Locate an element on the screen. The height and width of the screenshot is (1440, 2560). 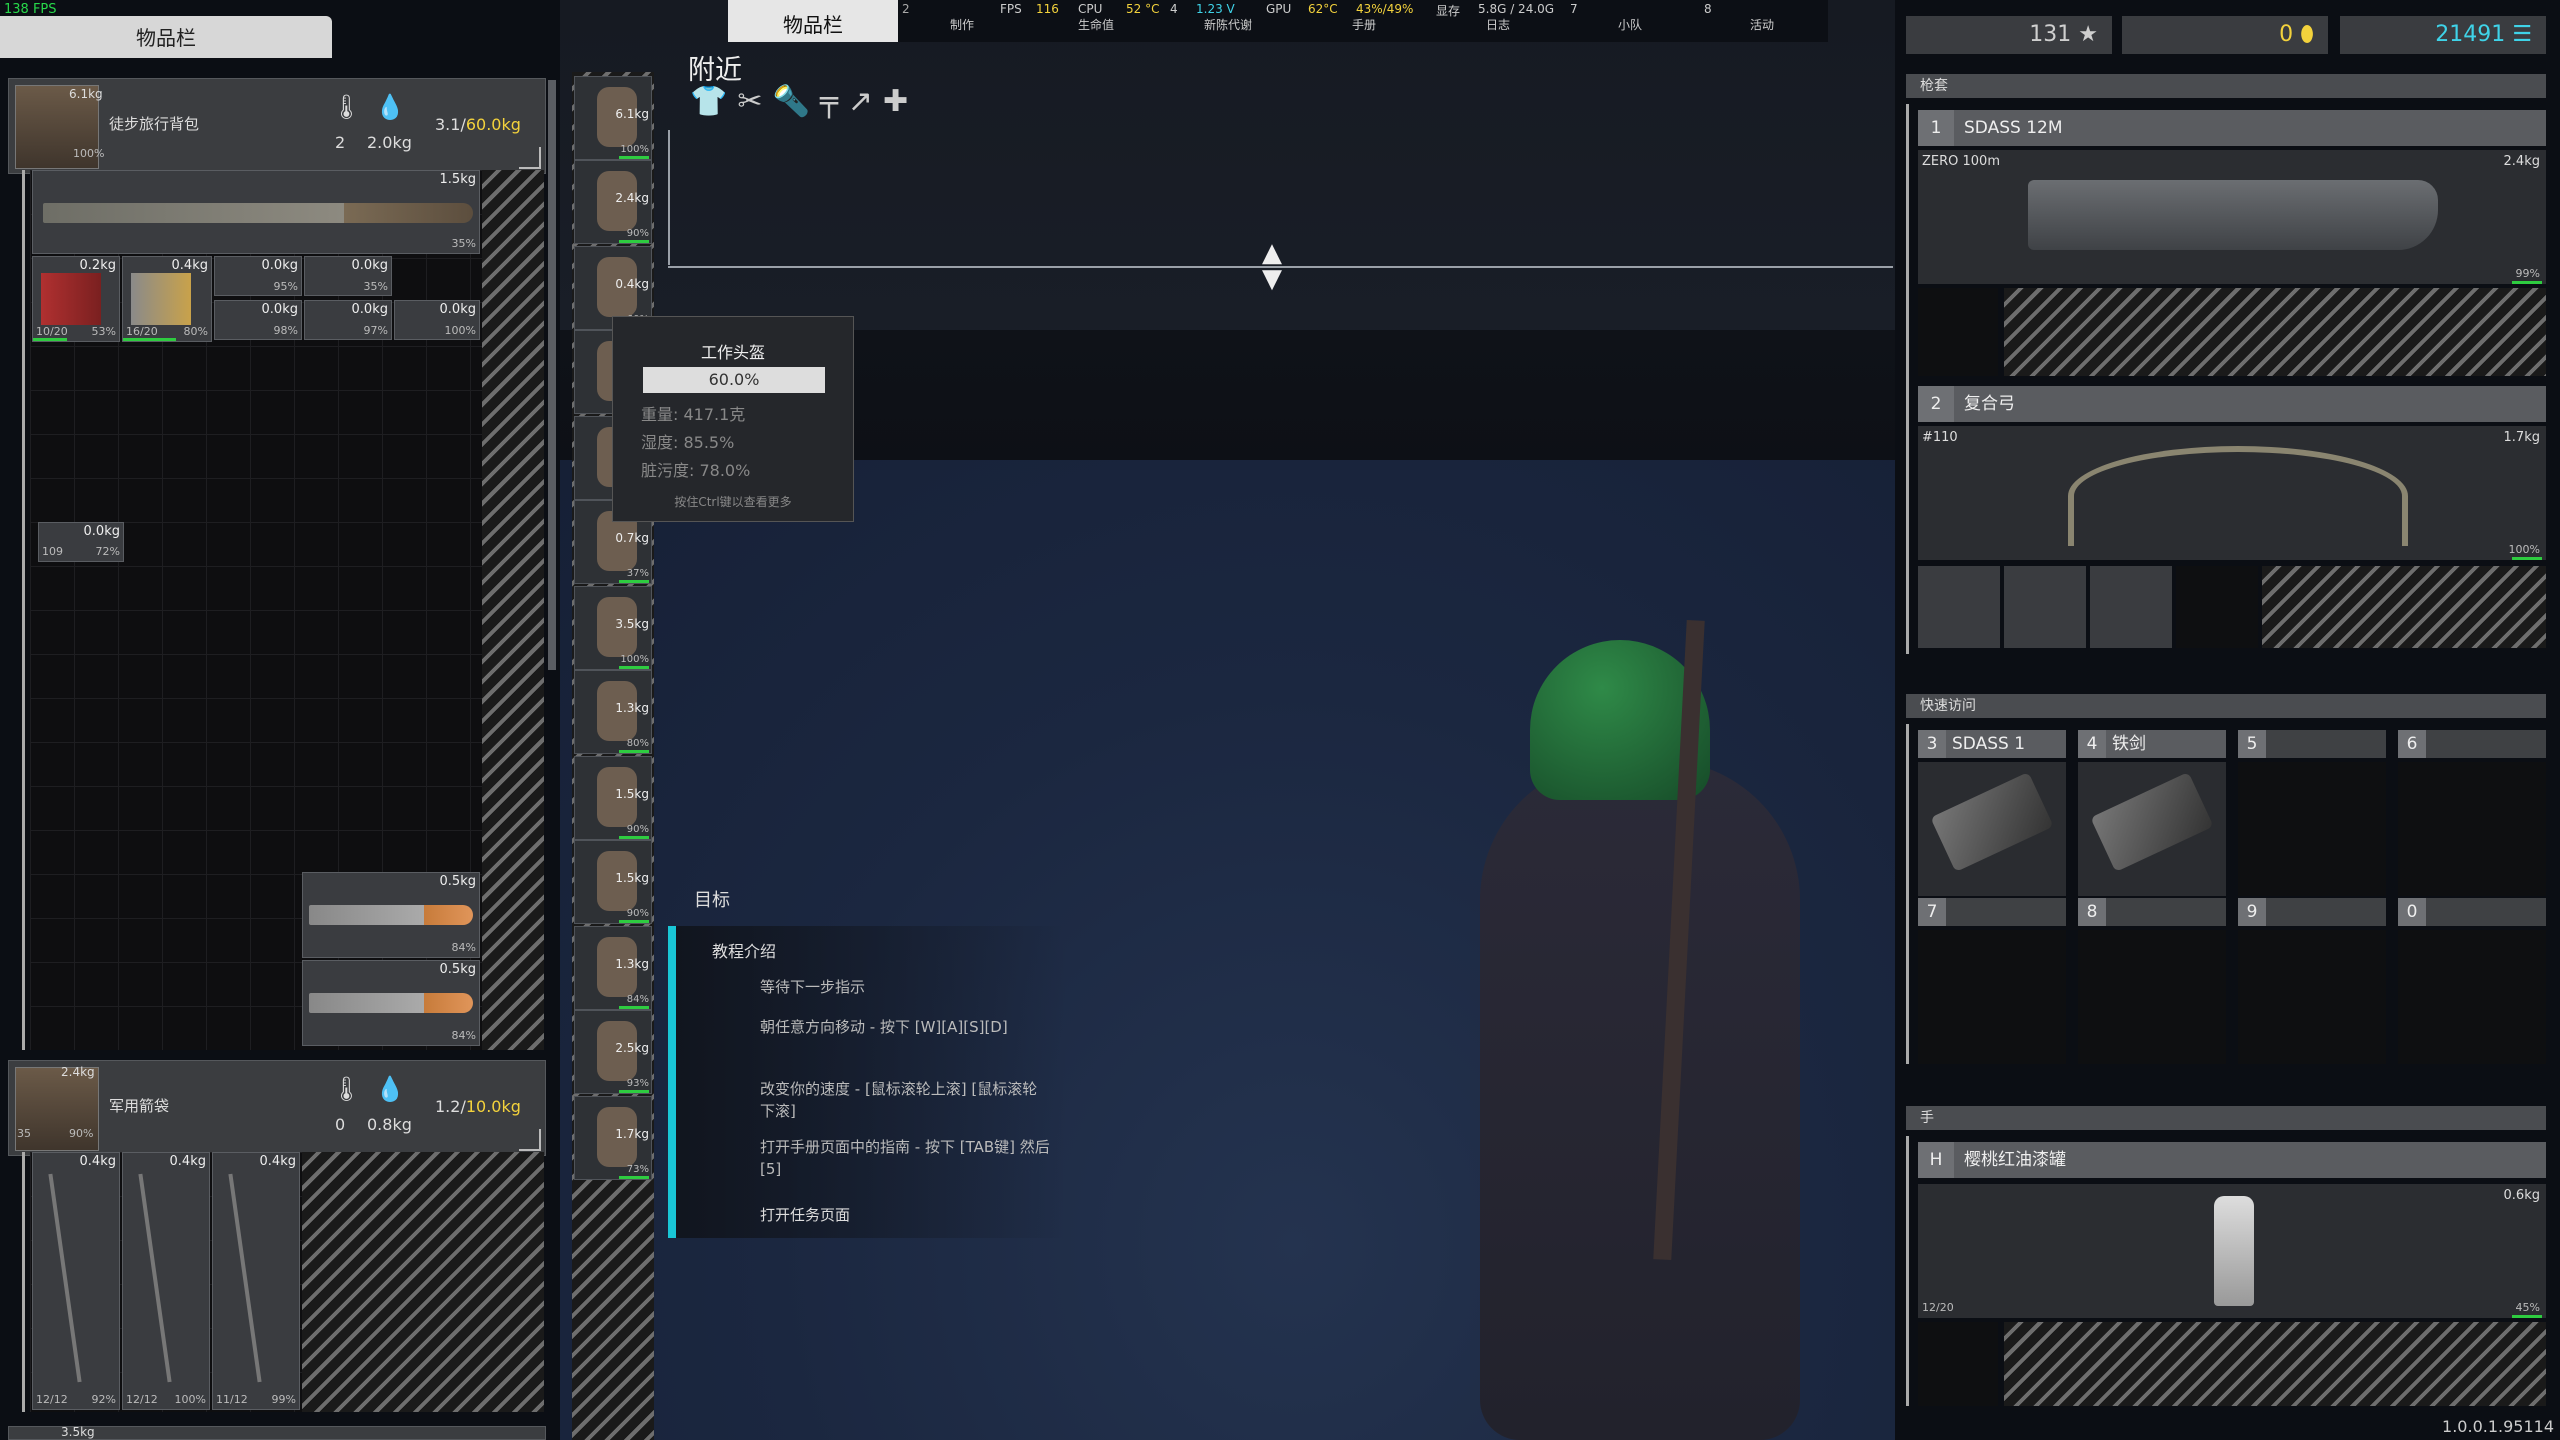
quick-slot-9-header: 9 is located at coordinates (2312, 912).